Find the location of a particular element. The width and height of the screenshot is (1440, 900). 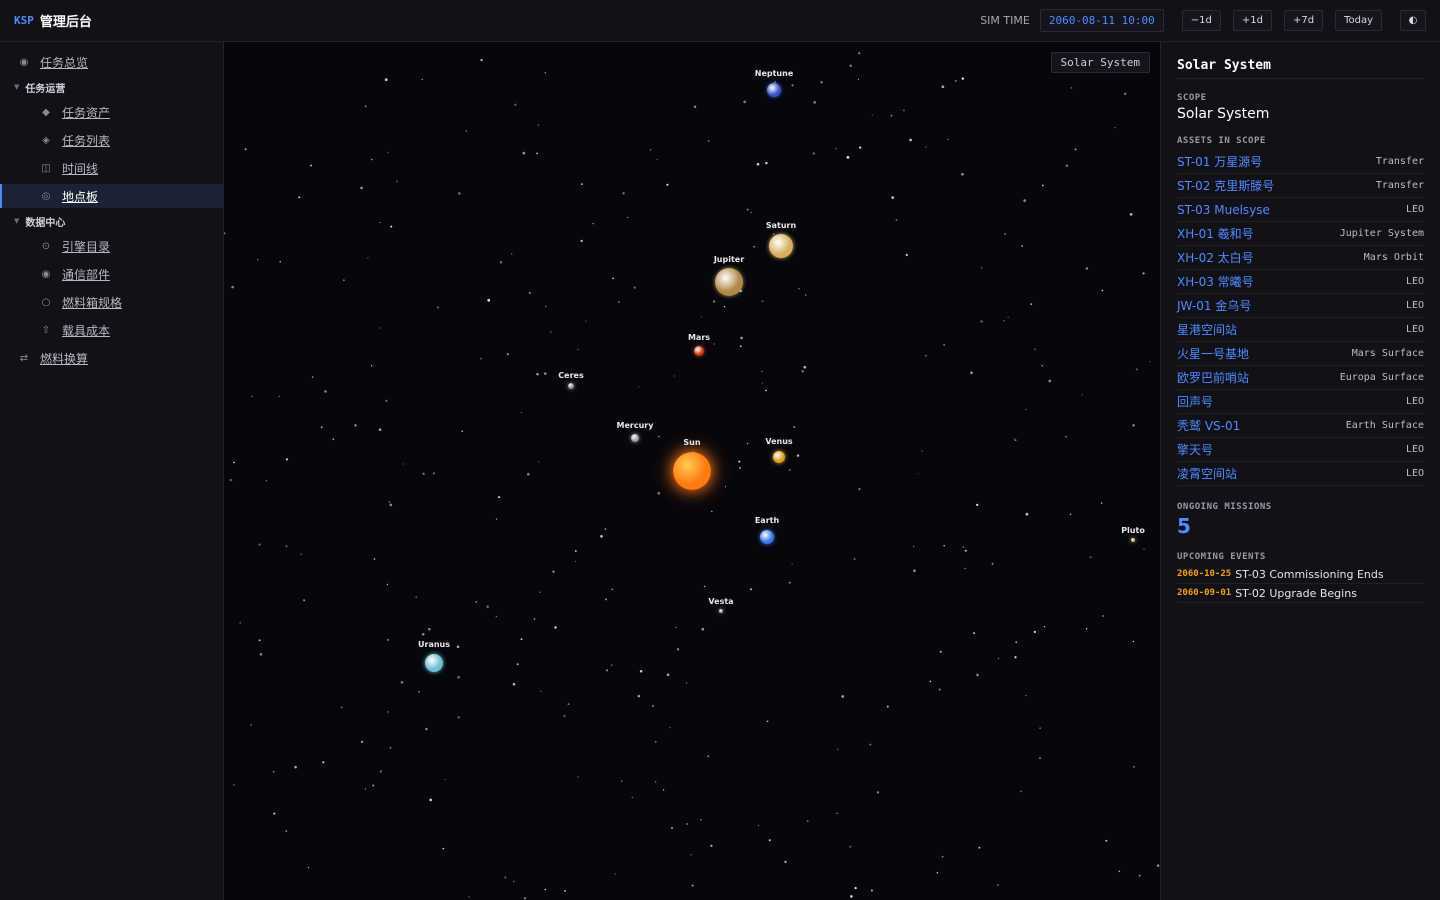

event-row: 2060-09-01 ST-02 Upgrade Begins is located at coordinates (1300, 593).